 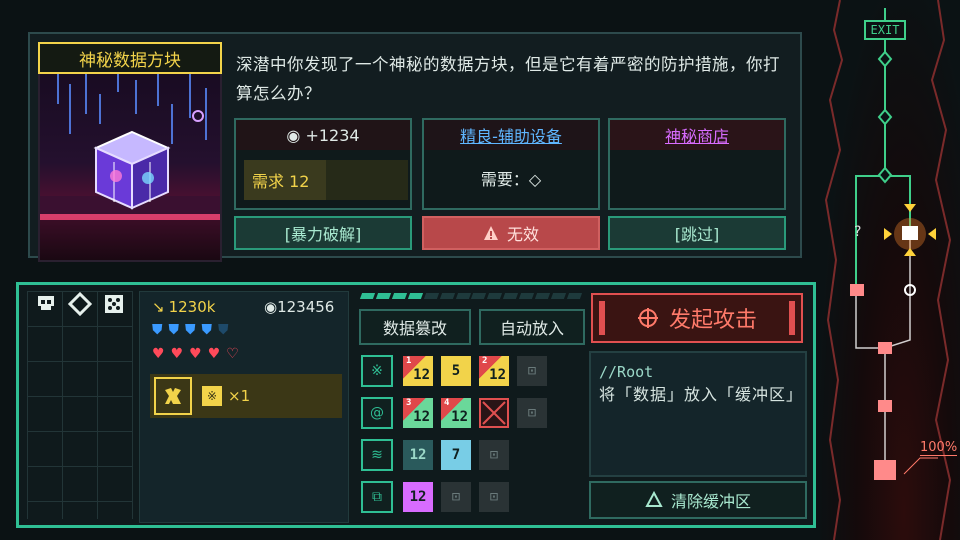 What do you see at coordinates (697, 135) in the screenshot?
I see `mystery-shop-link: 神秘商店` at bounding box center [697, 135].